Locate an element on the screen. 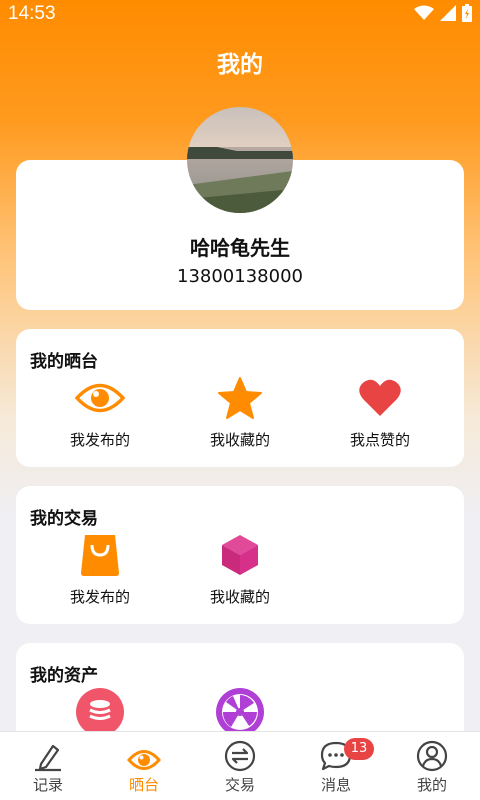 The image size is (480, 800). showcase-favorites-item: 我收藏的 is located at coordinates (240, 411).